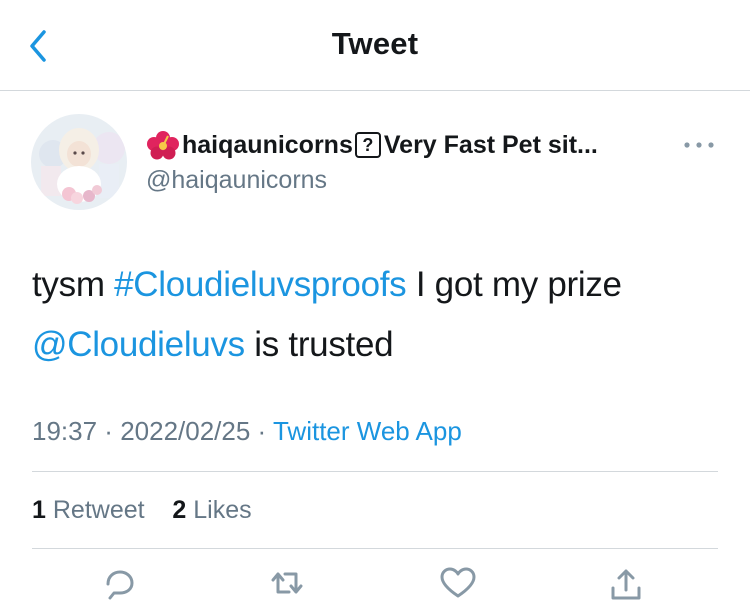 This screenshot has width=750, height=600. Describe the element at coordinates (39, 510) in the screenshot. I see `retweets-count: 1` at that location.